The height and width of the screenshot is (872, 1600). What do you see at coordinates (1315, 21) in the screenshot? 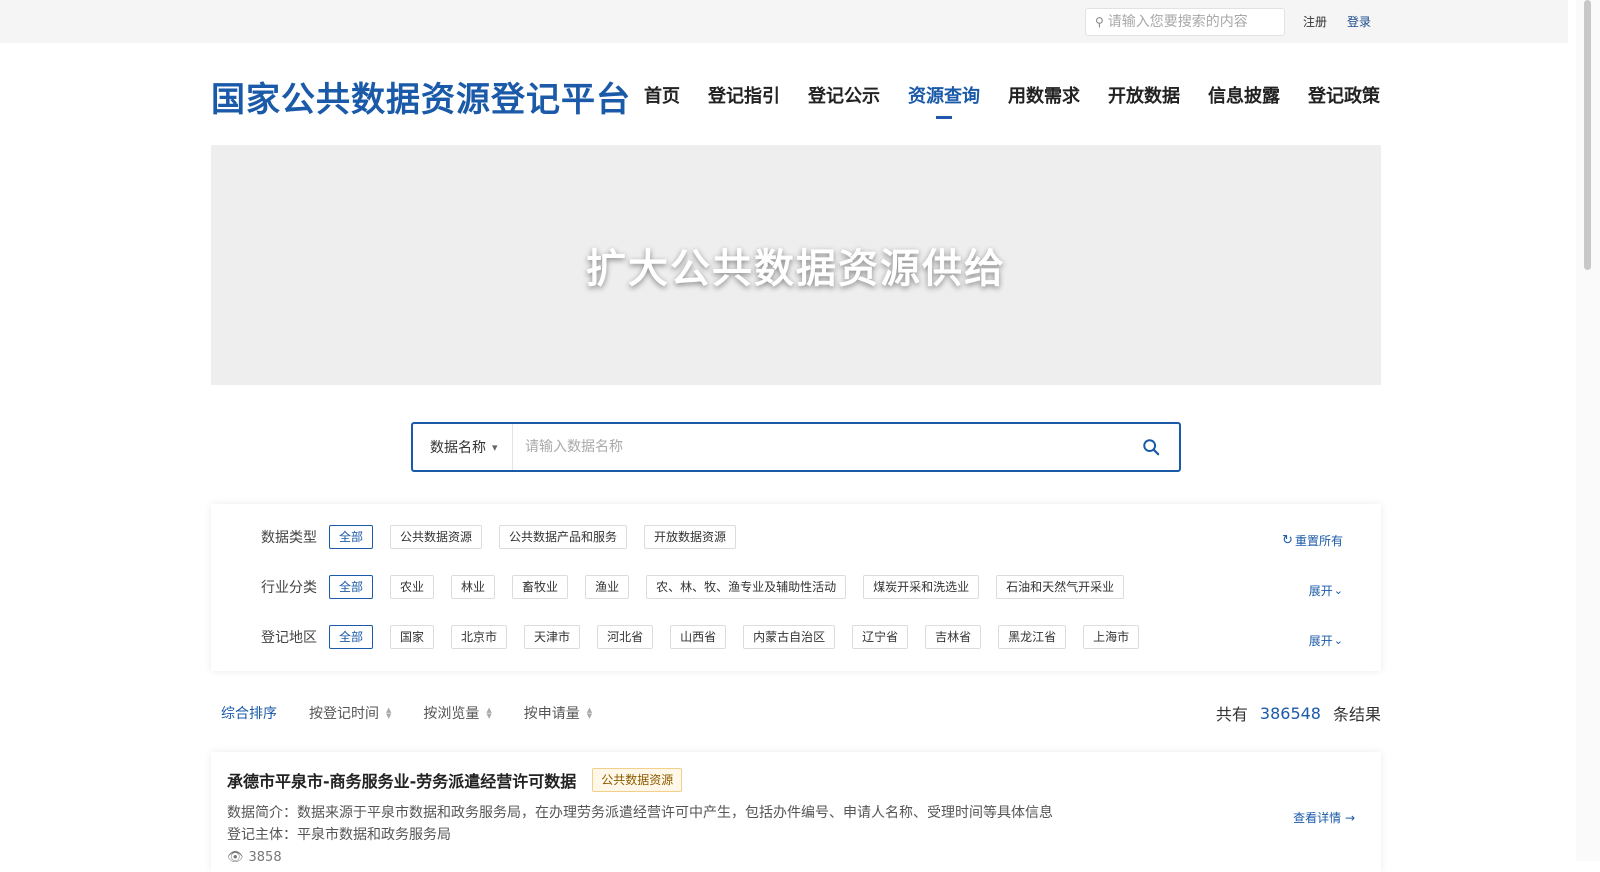
I see `register-link: 注册` at bounding box center [1315, 21].